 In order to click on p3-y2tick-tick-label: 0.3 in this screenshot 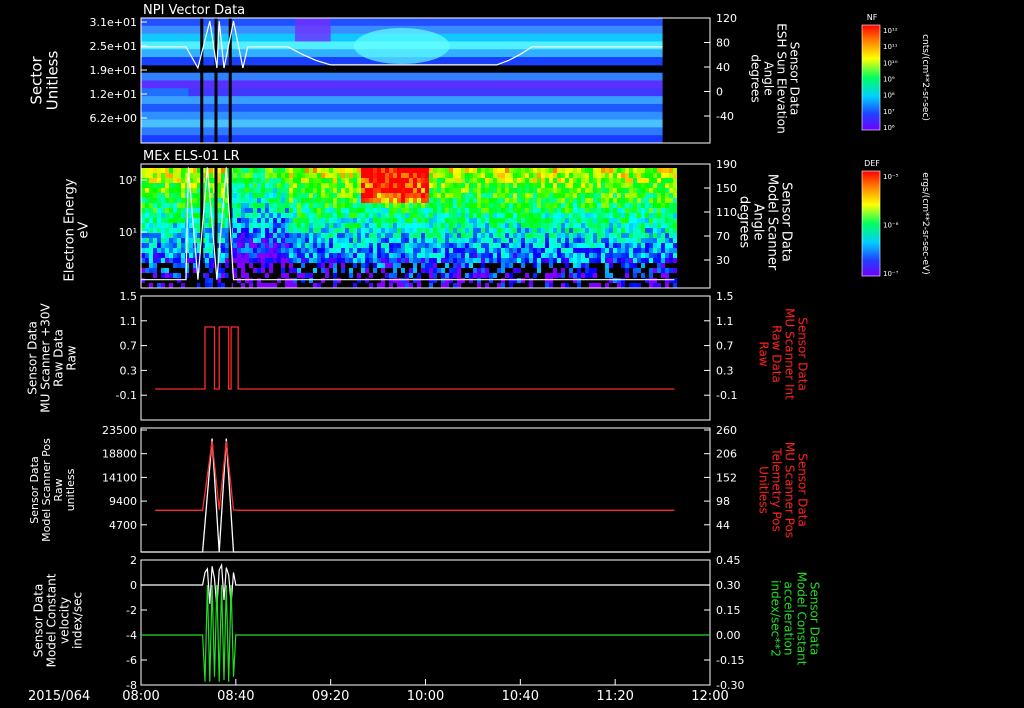, I will do `click(725, 370)`.